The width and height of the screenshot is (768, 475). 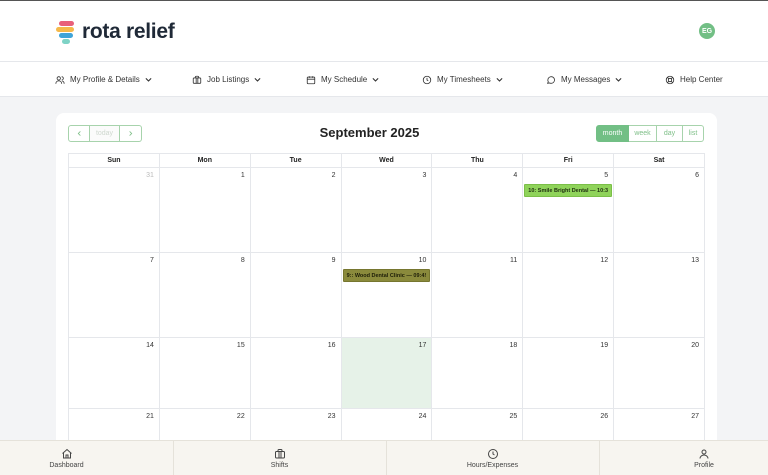 I want to click on nav-my-messages: My Messages, so click(x=584, y=79).